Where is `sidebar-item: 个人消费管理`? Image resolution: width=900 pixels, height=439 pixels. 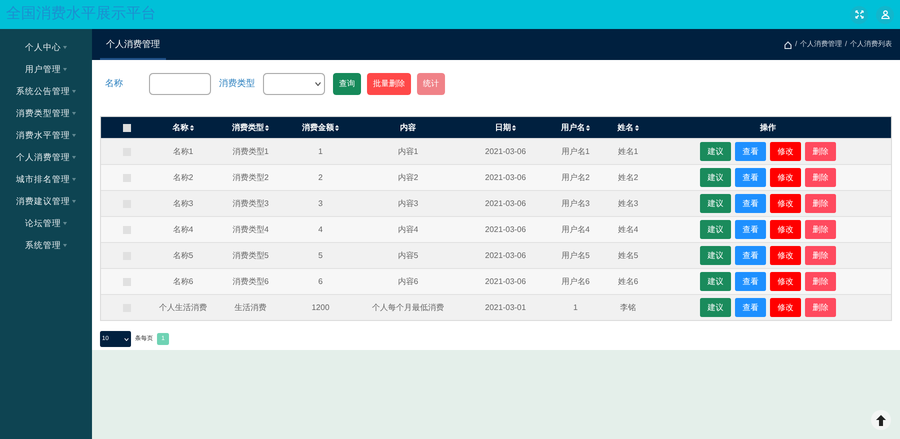 sidebar-item: 个人消费管理 is located at coordinates (46, 157).